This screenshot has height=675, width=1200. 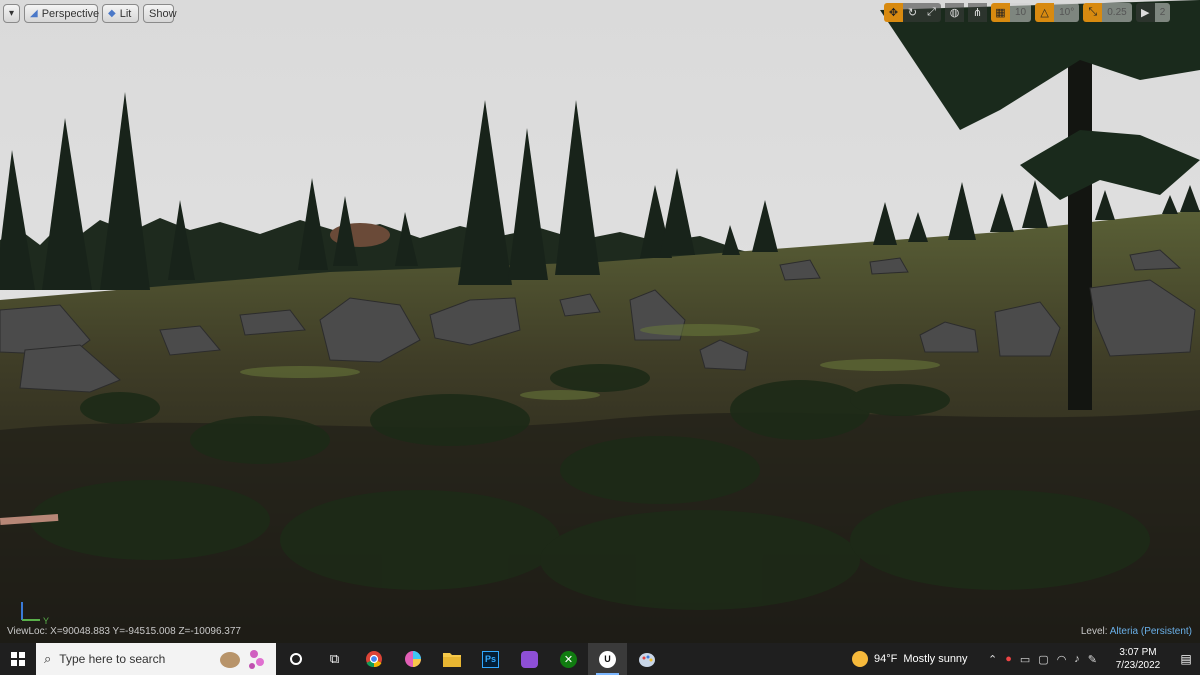 I want to click on level-label: Level:, so click(x=1094, y=631).